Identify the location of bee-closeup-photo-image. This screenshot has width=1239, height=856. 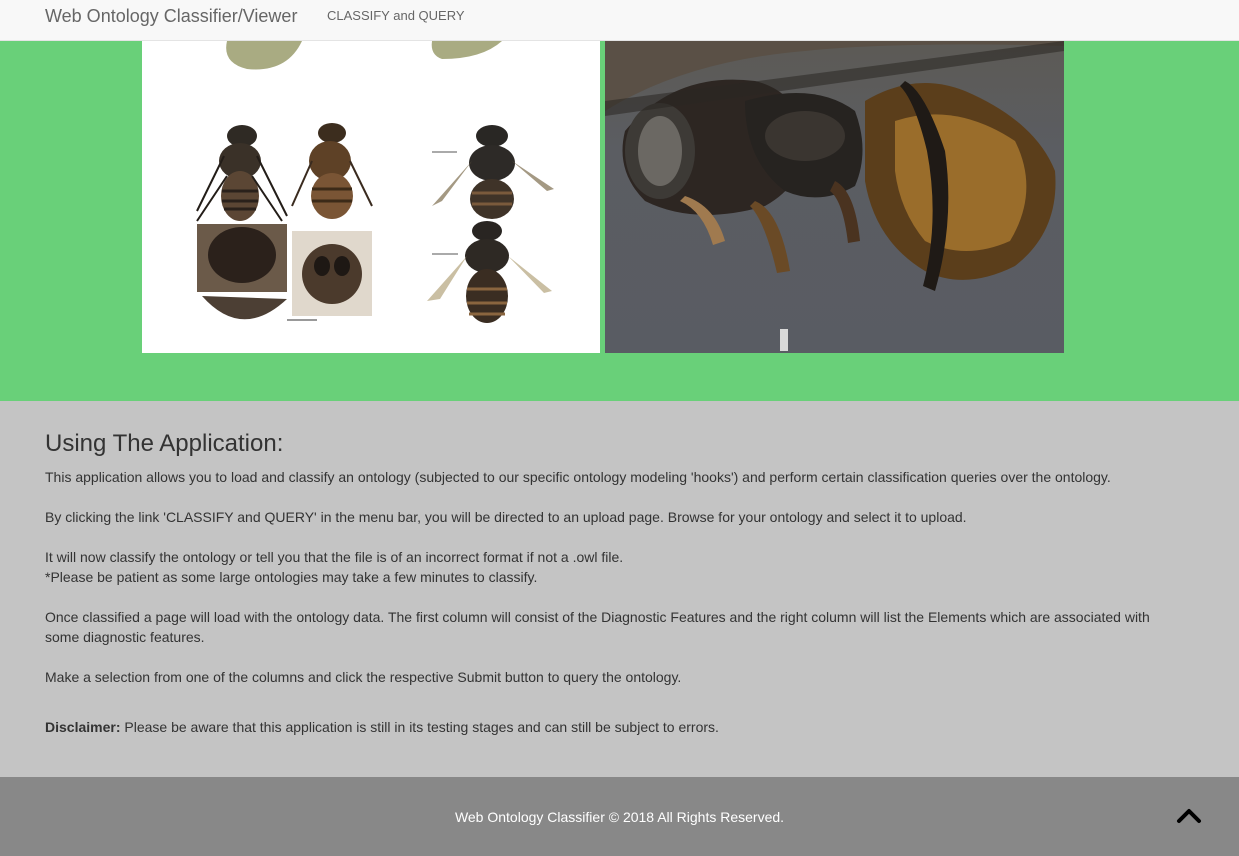
(834, 197).